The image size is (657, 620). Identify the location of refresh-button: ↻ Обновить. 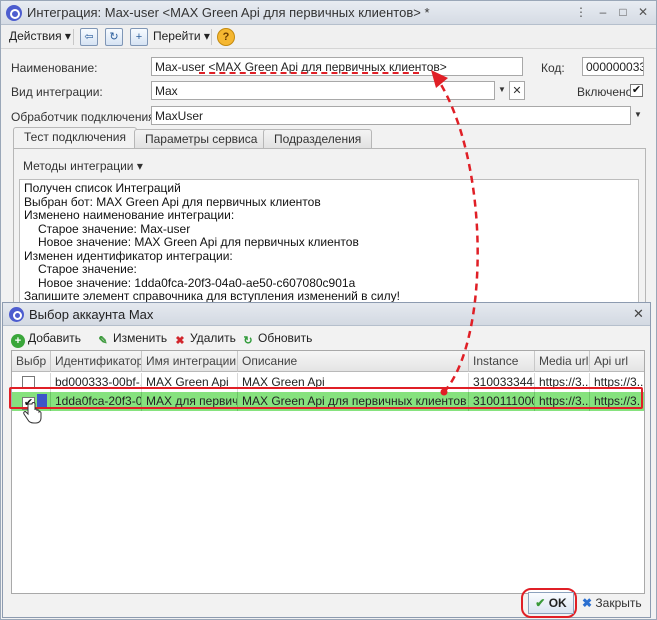
(276, 339).